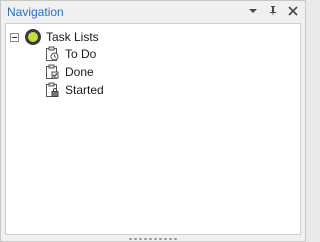  Describe the element at coordinates (52, 53) in the screenshot. I see `clipboard-clock-icon` at that location.